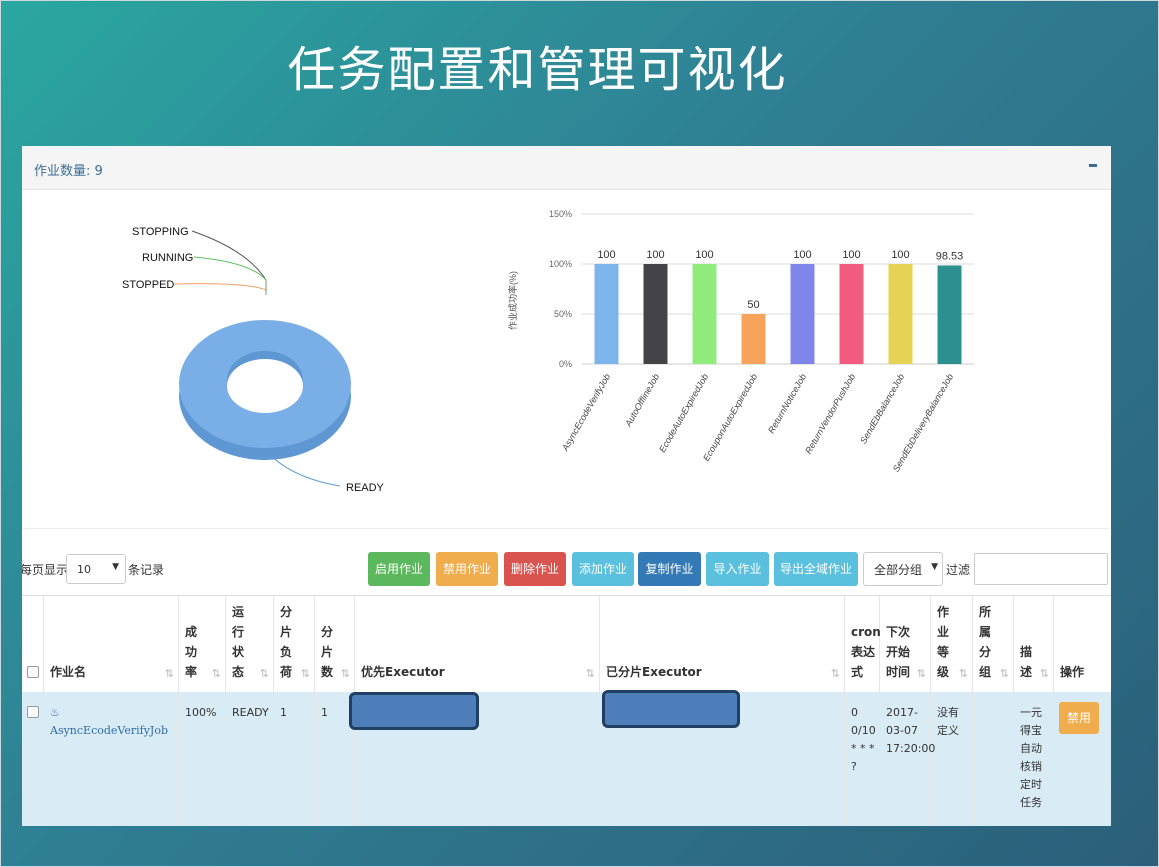  Describe the element at coordinates (952, 644) in the screenshot. I see `col-level: 作 业 等 级 ⇅` at that location.